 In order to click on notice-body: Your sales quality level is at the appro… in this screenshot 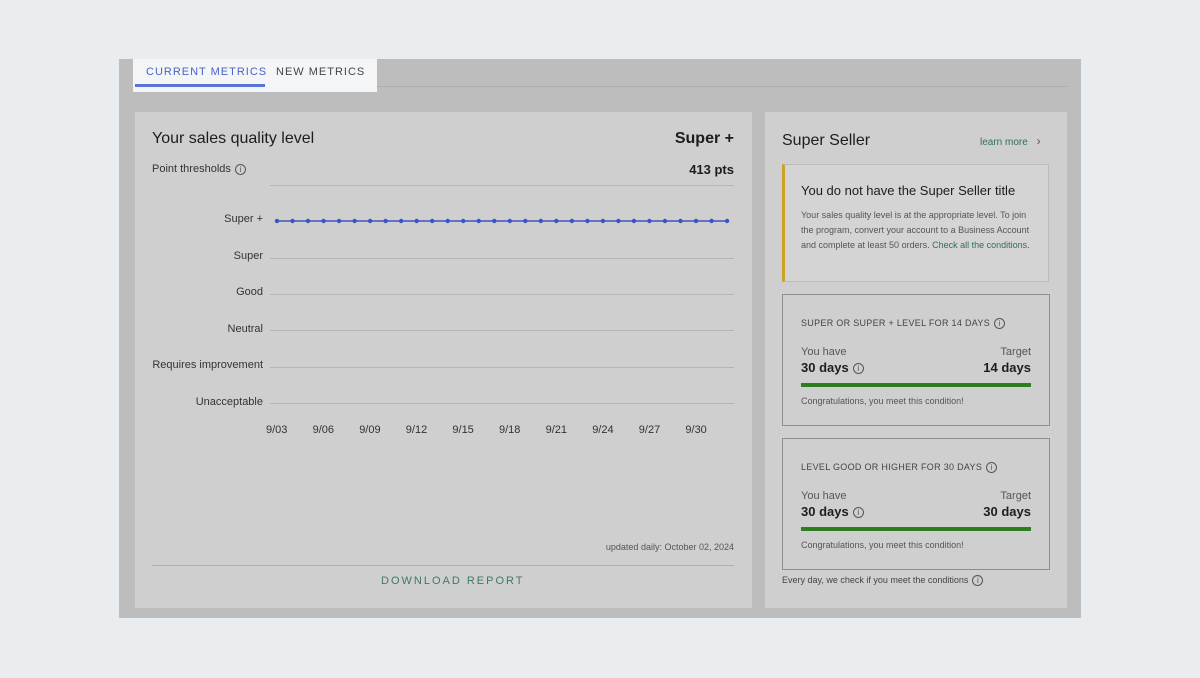, I will do `click(917, 230)`.